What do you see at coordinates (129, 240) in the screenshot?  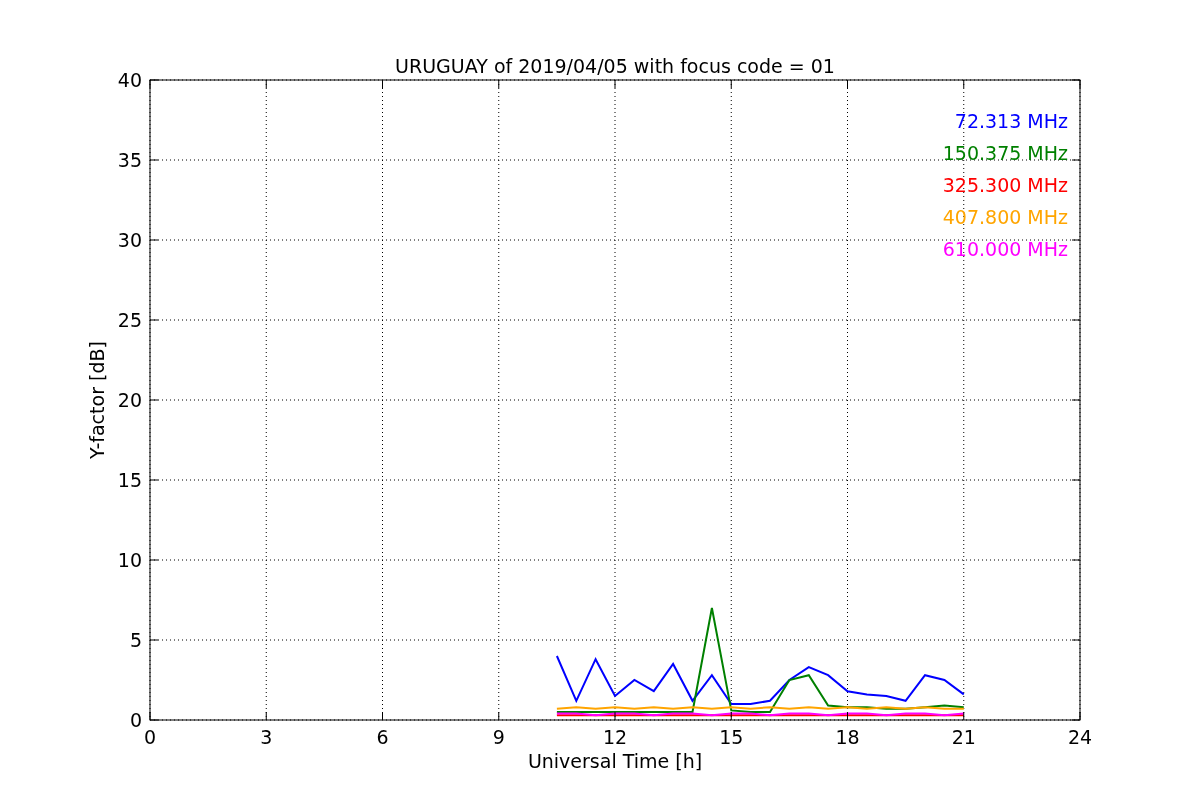 I see `tick-label: 30` at bounding box center [129, 240].